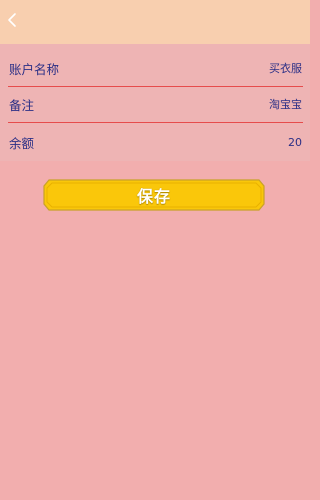 This screenshot has width=320, height=500. What do you see at coordinates (155, 122) in the screenshot?
I see `divider` at bounding box center [155, 122].